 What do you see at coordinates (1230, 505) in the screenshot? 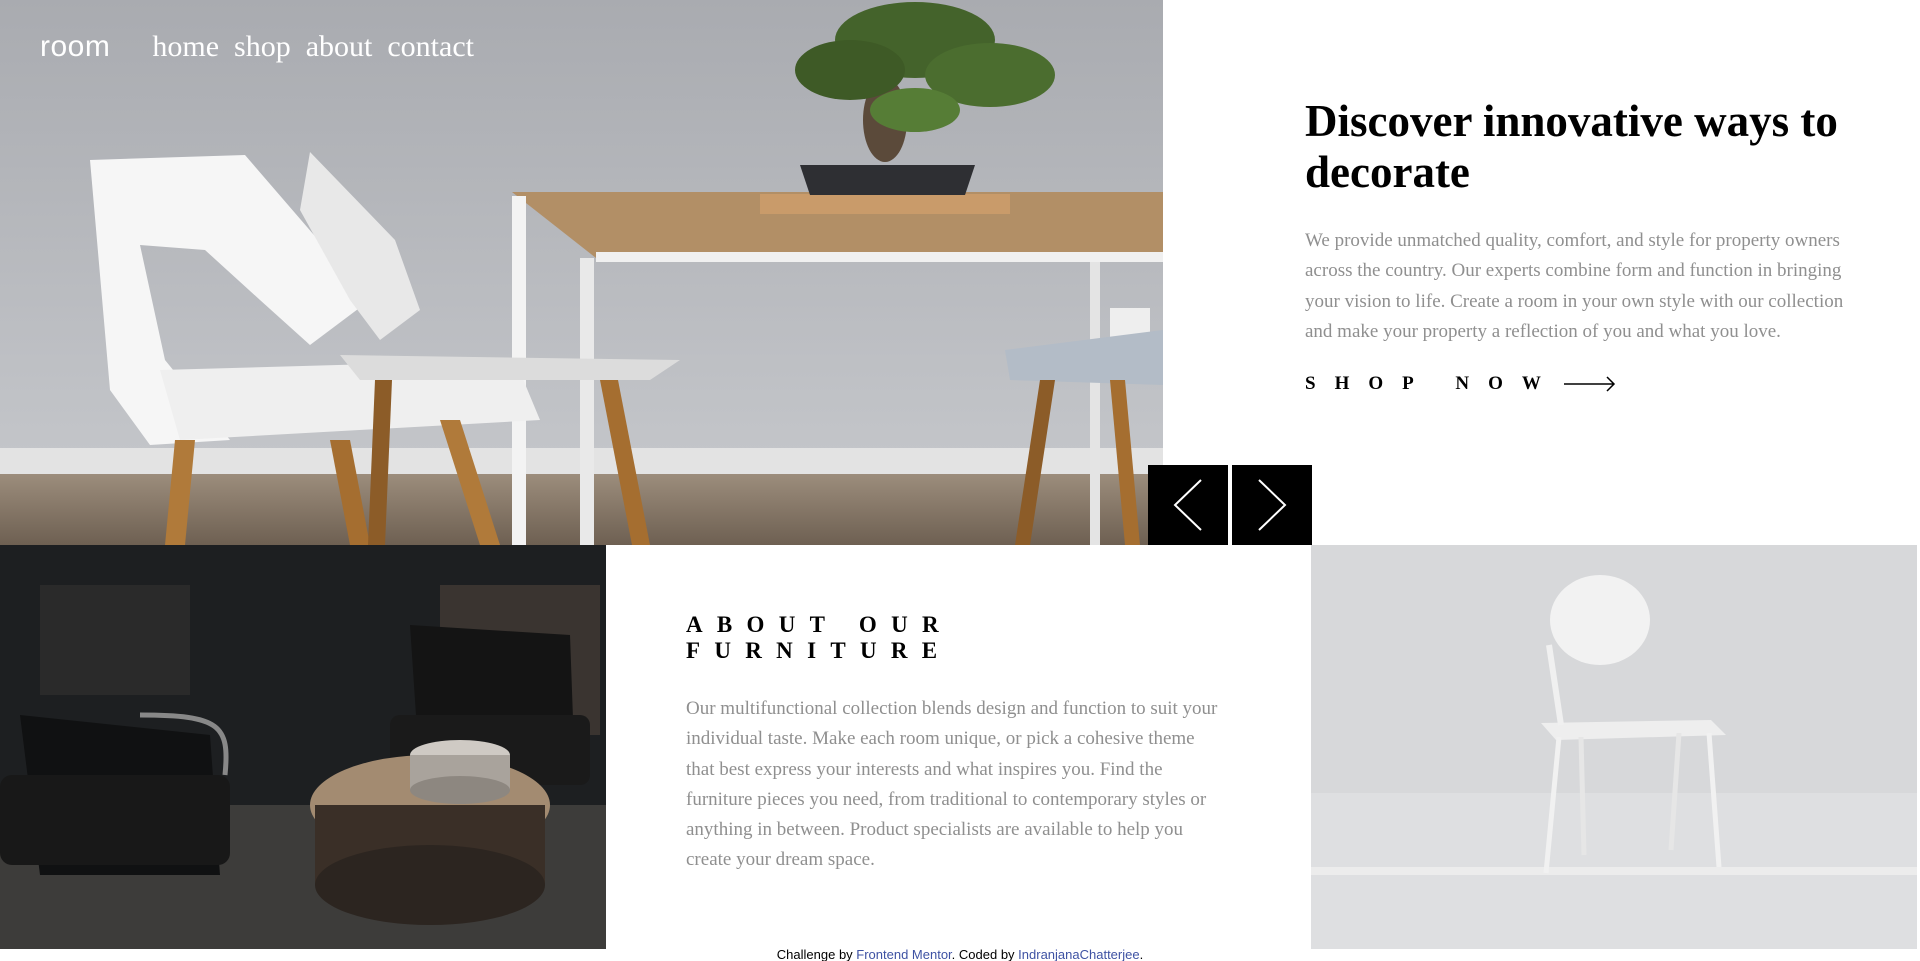
I see `slider-controls` at bounding box center [1230, 505].